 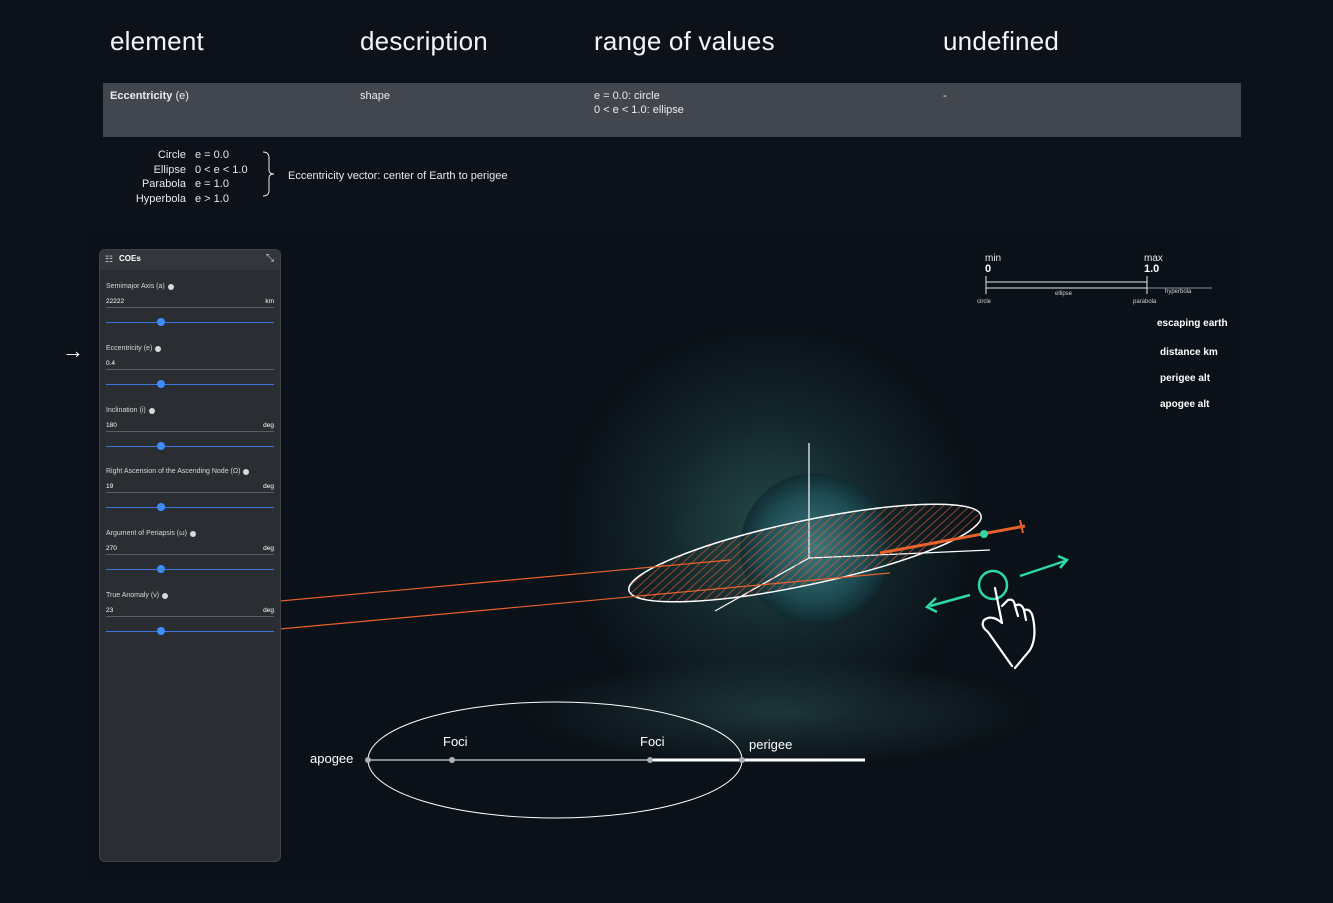 I want to click on orbit-type-row: Parabola e = 1.0, so click(x=187, y=184).